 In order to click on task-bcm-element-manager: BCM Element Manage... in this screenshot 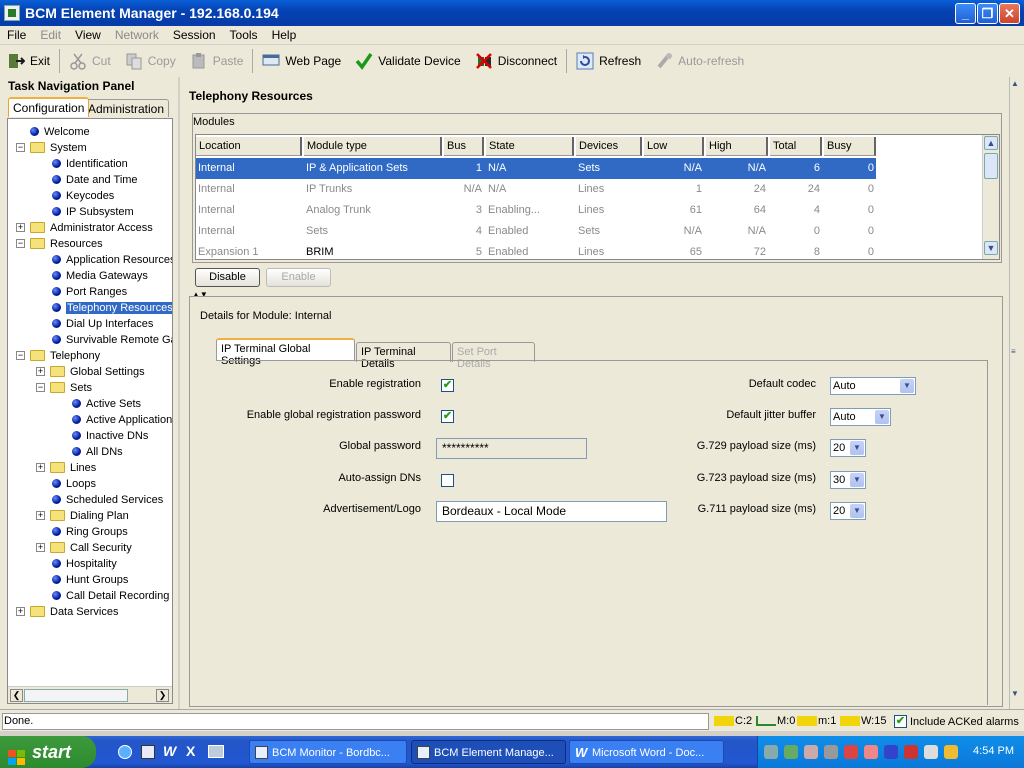, I will do `click(488, 752)`.